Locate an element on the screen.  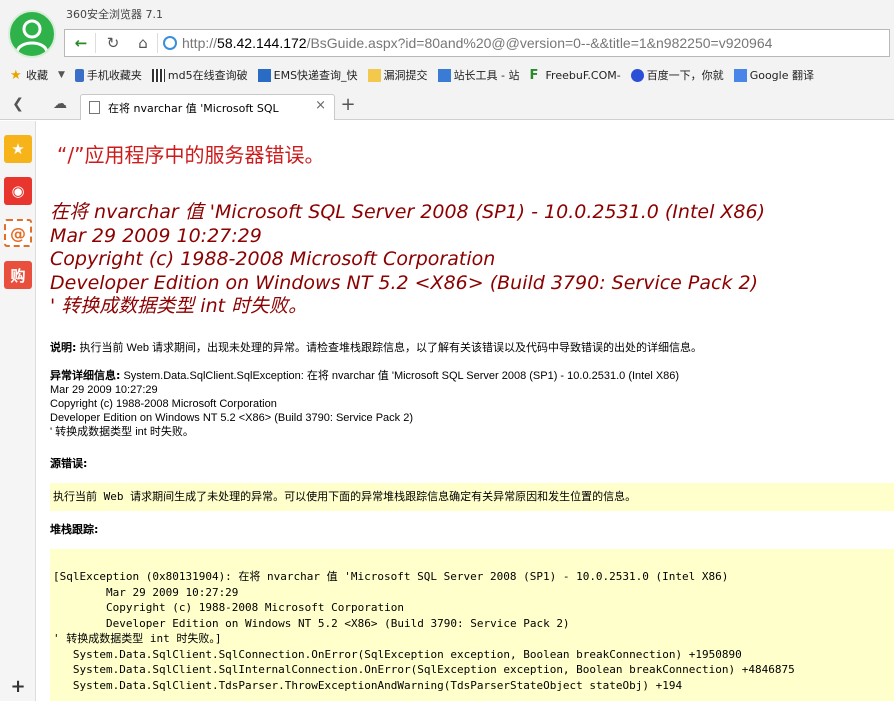
favorites-star-icon: ★ is located at coordinates (18, 149).